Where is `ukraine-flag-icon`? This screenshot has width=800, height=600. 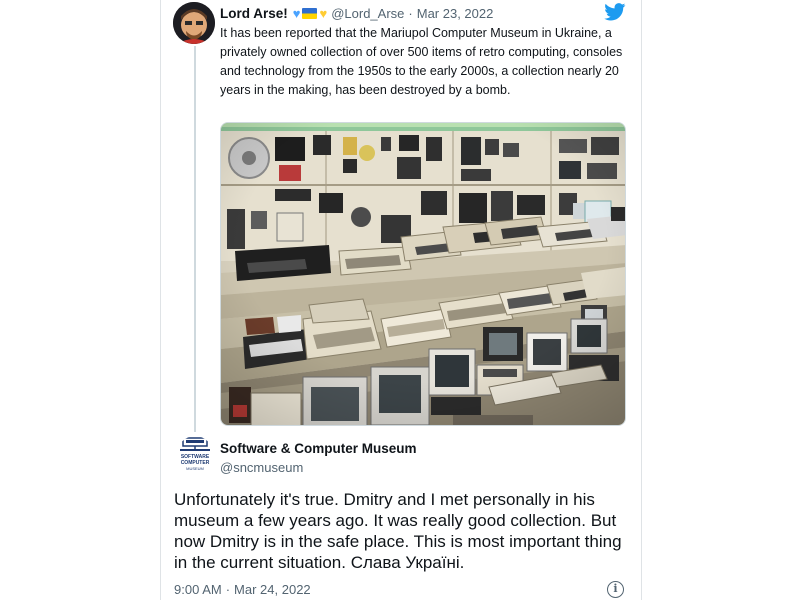
ukraine-flag-icon is located at coordinates (310, 13).